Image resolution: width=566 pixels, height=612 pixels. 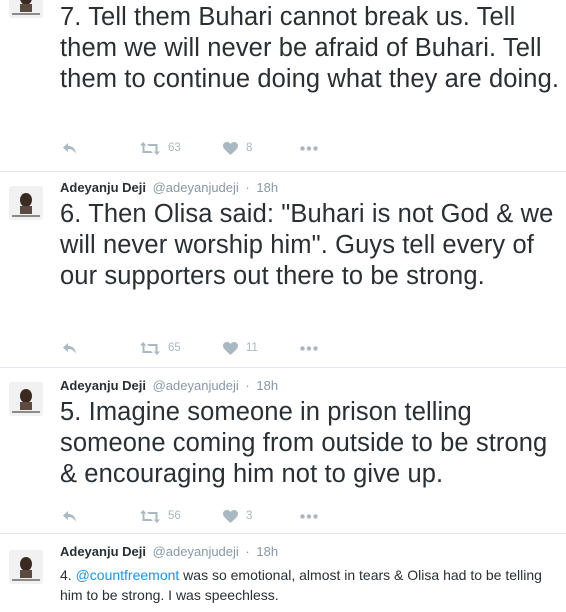 I want to click on retweet-button: 63, so click(x=160, y=148).